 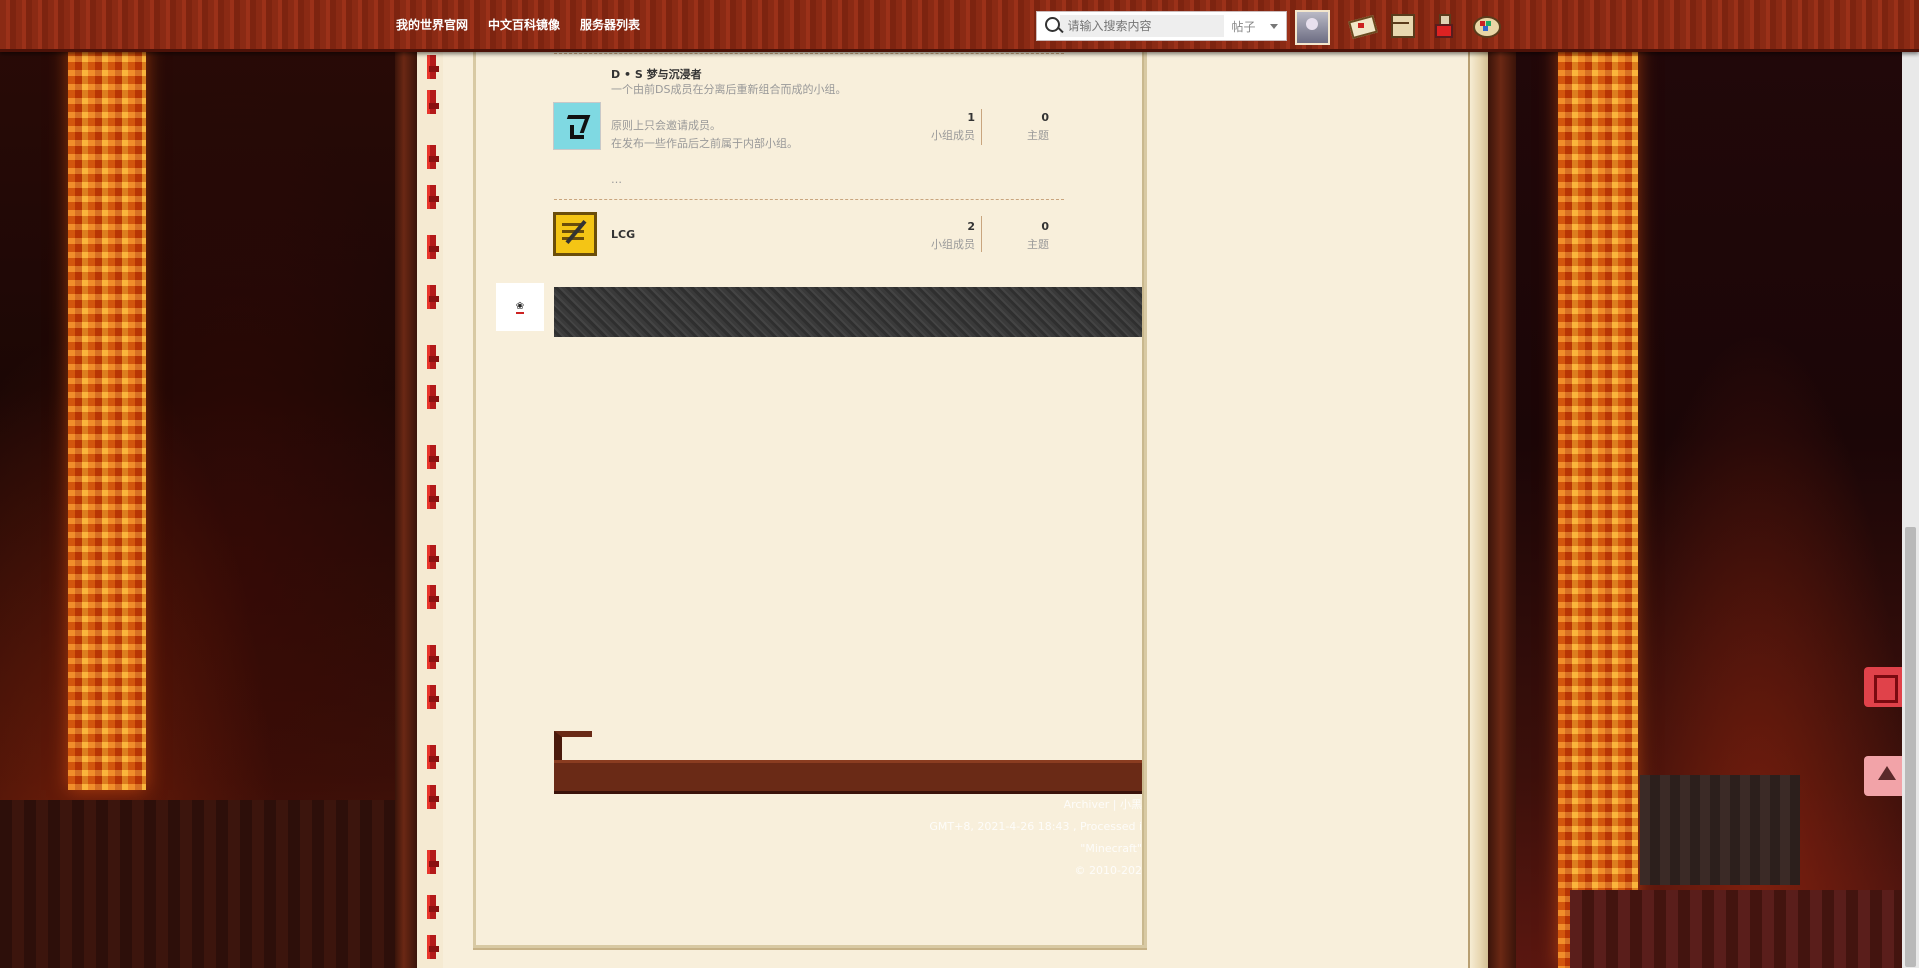 What do you see at coordinates (704, 143) in the screenshot?
I see `group-note: 在发布一些作品后之前属于内部小组。` at bounding box center [704, 143].